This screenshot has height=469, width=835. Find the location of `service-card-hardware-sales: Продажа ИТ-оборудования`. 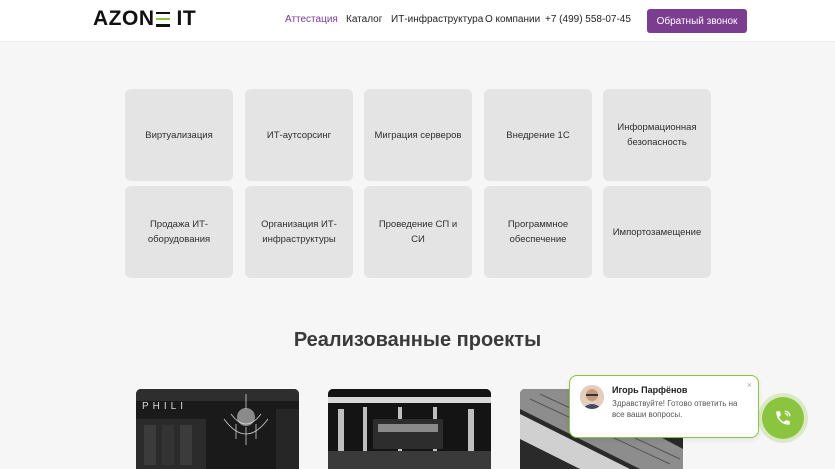

service-card-hardware-sales: Продажа ИТ-оборудования is located at coordinates (179, 232).